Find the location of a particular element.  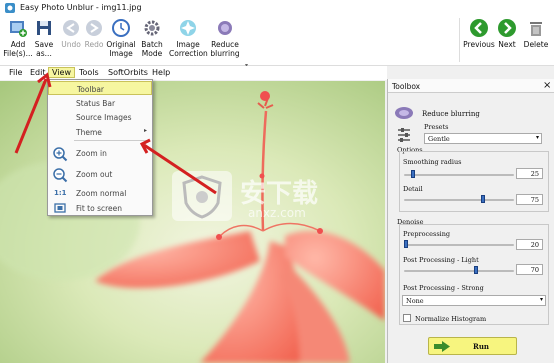

post-light-slider is located at coordinates (475, 270).